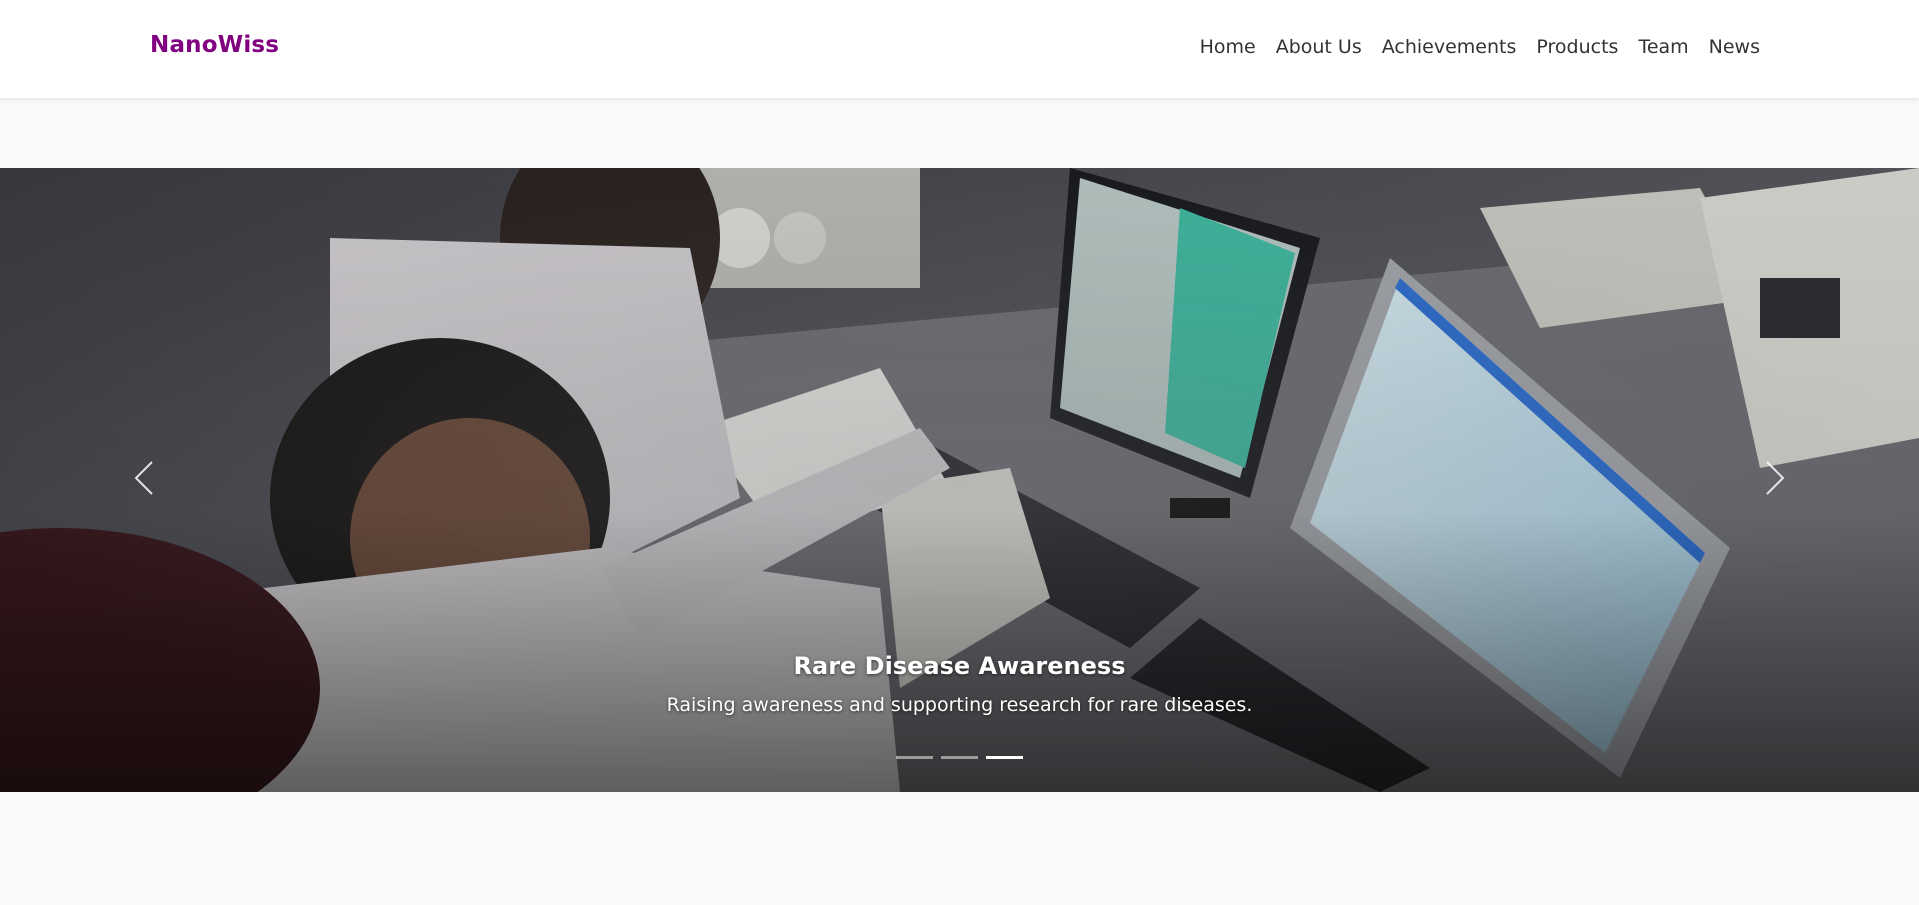  I want to click on nav-link-about-us: About Us, so click(1319, 47).